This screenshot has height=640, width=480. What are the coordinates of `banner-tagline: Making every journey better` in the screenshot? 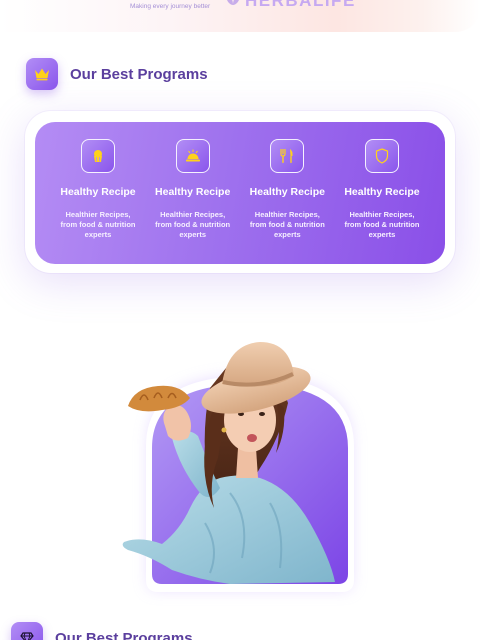 It's located at (170, 6).